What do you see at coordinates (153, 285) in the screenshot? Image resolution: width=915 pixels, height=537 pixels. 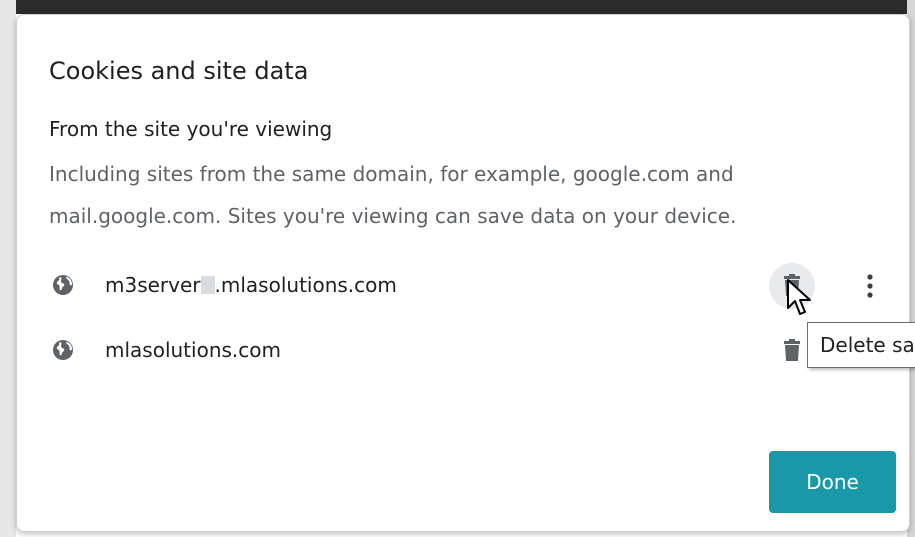 I see `site-name-prefix: m3server` at bounding box center [153, 285].